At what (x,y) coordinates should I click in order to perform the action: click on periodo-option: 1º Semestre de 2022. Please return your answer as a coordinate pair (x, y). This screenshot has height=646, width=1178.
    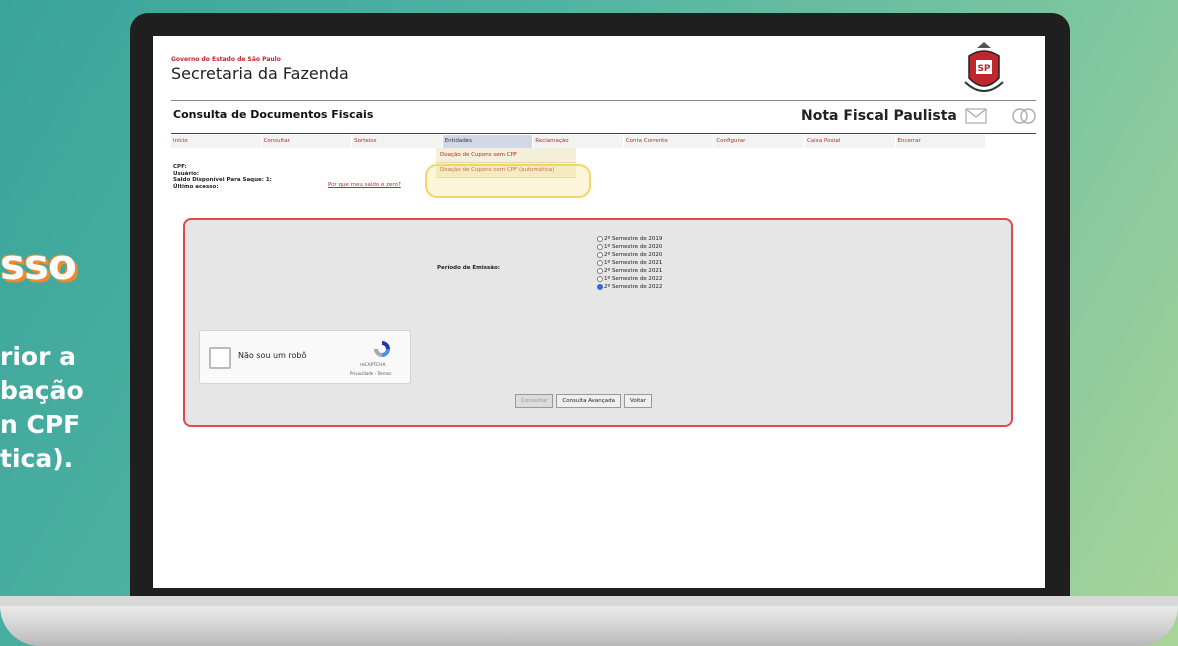
    Looking at the image, I should click on (629, 279).